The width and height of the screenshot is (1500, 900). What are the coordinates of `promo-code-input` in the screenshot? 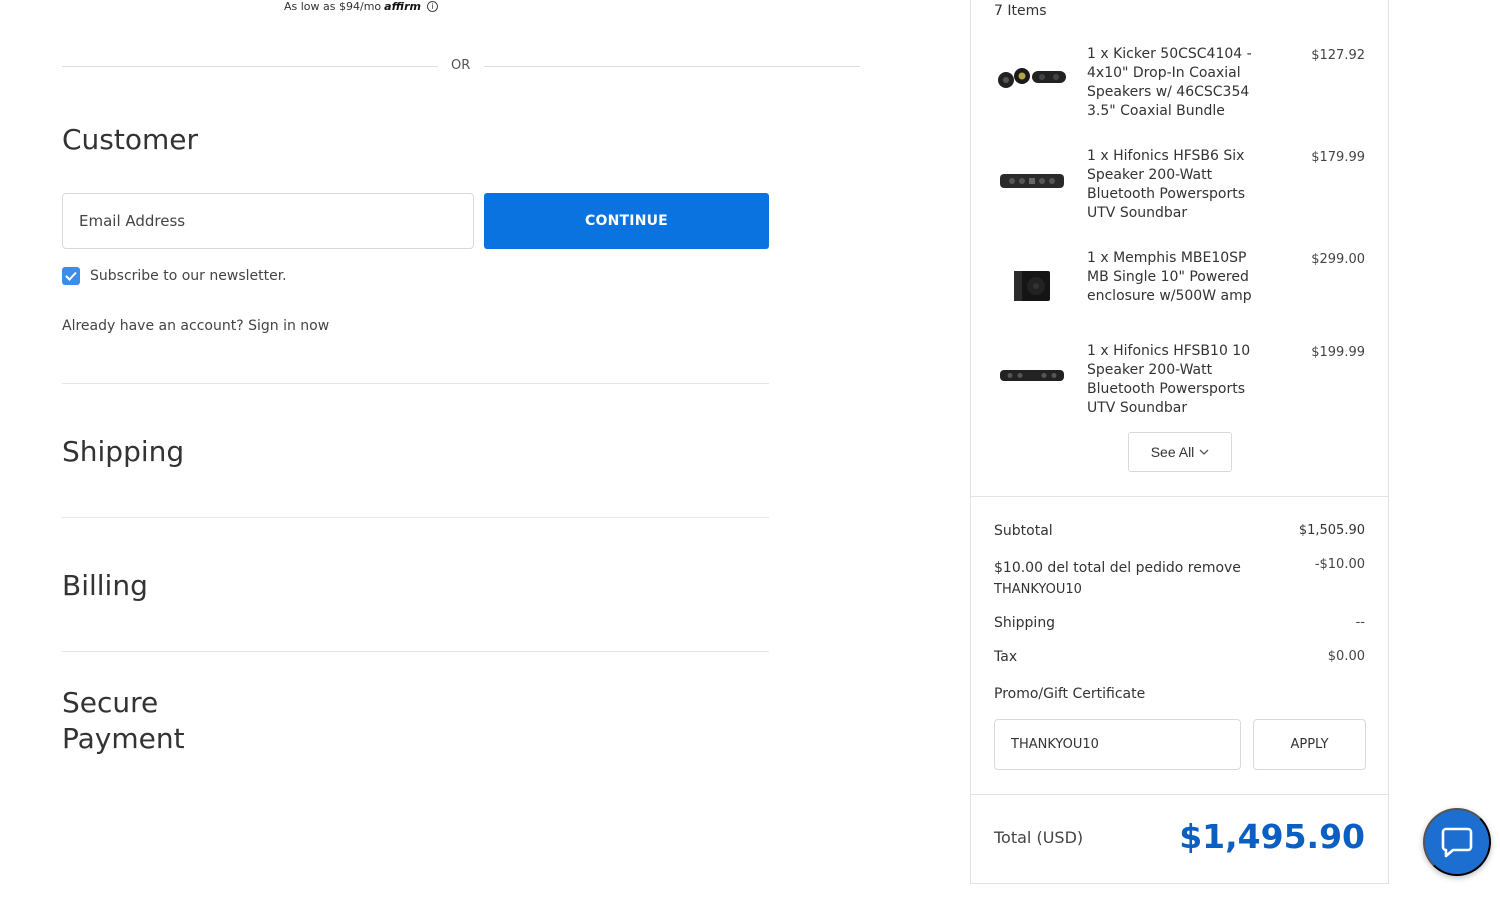 It's located at (1117, 744).